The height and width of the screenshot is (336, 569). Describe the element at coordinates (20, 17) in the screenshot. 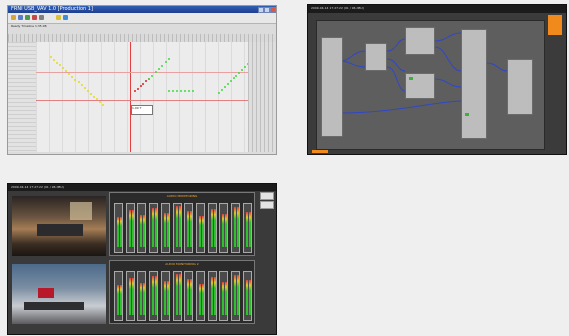

I see `save-icon` at that location.